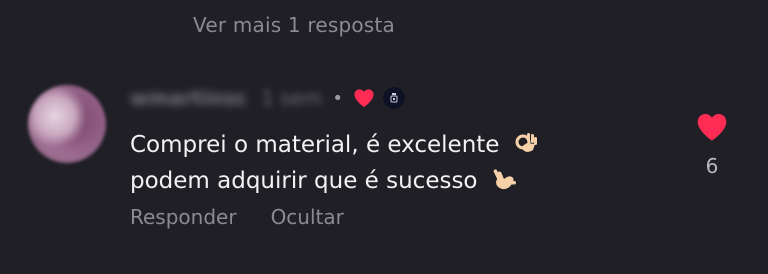 This screenshot has height=274, width=768. What do you see at coordinates (712, 127) in the screenshot?
I see `like-heart-icon` at bounding box center [712, 127].